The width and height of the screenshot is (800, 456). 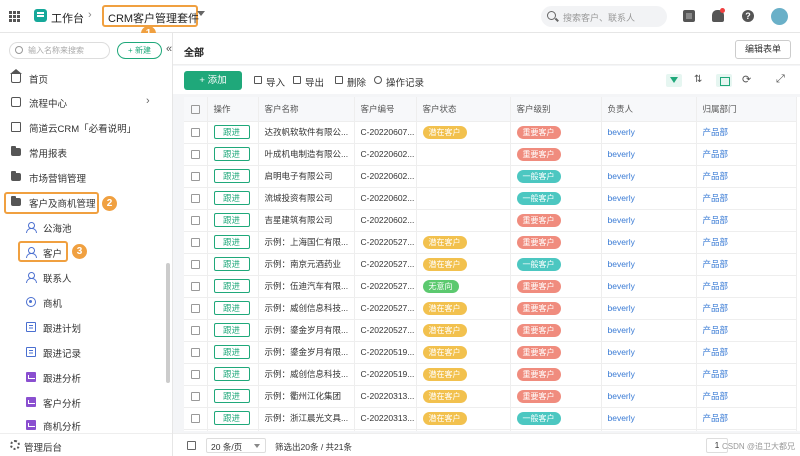 What do you see at coordinates (556, 109) in the screenshot?
I see `column-header: 客户级别` at bounding box center [556, 109].